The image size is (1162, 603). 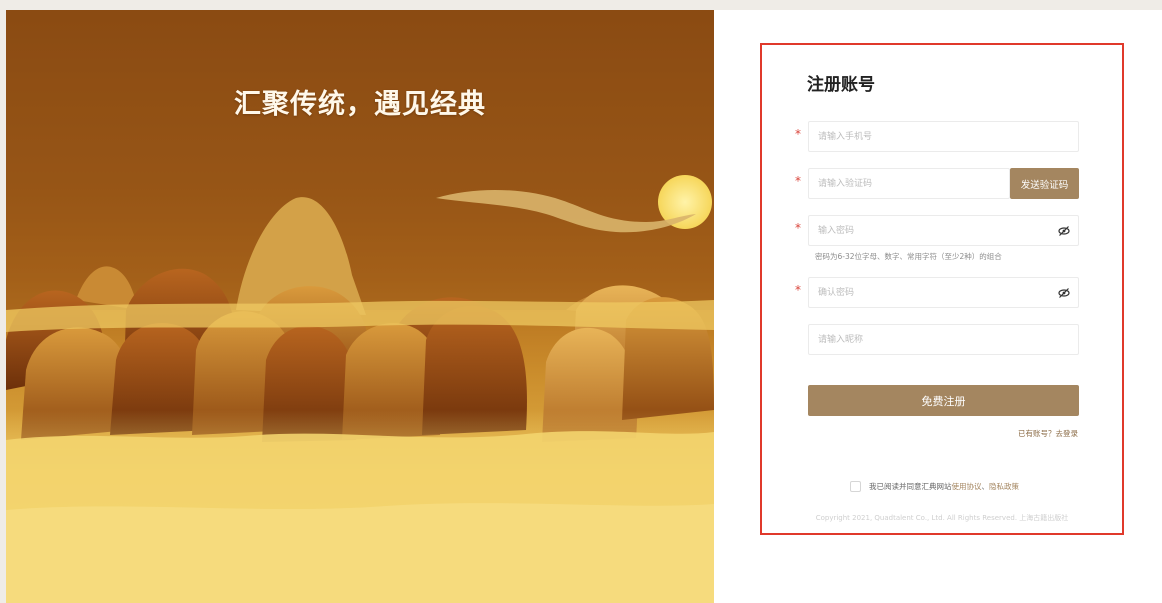 I want to click on agree-checkbox, so click(x=855, y=486).